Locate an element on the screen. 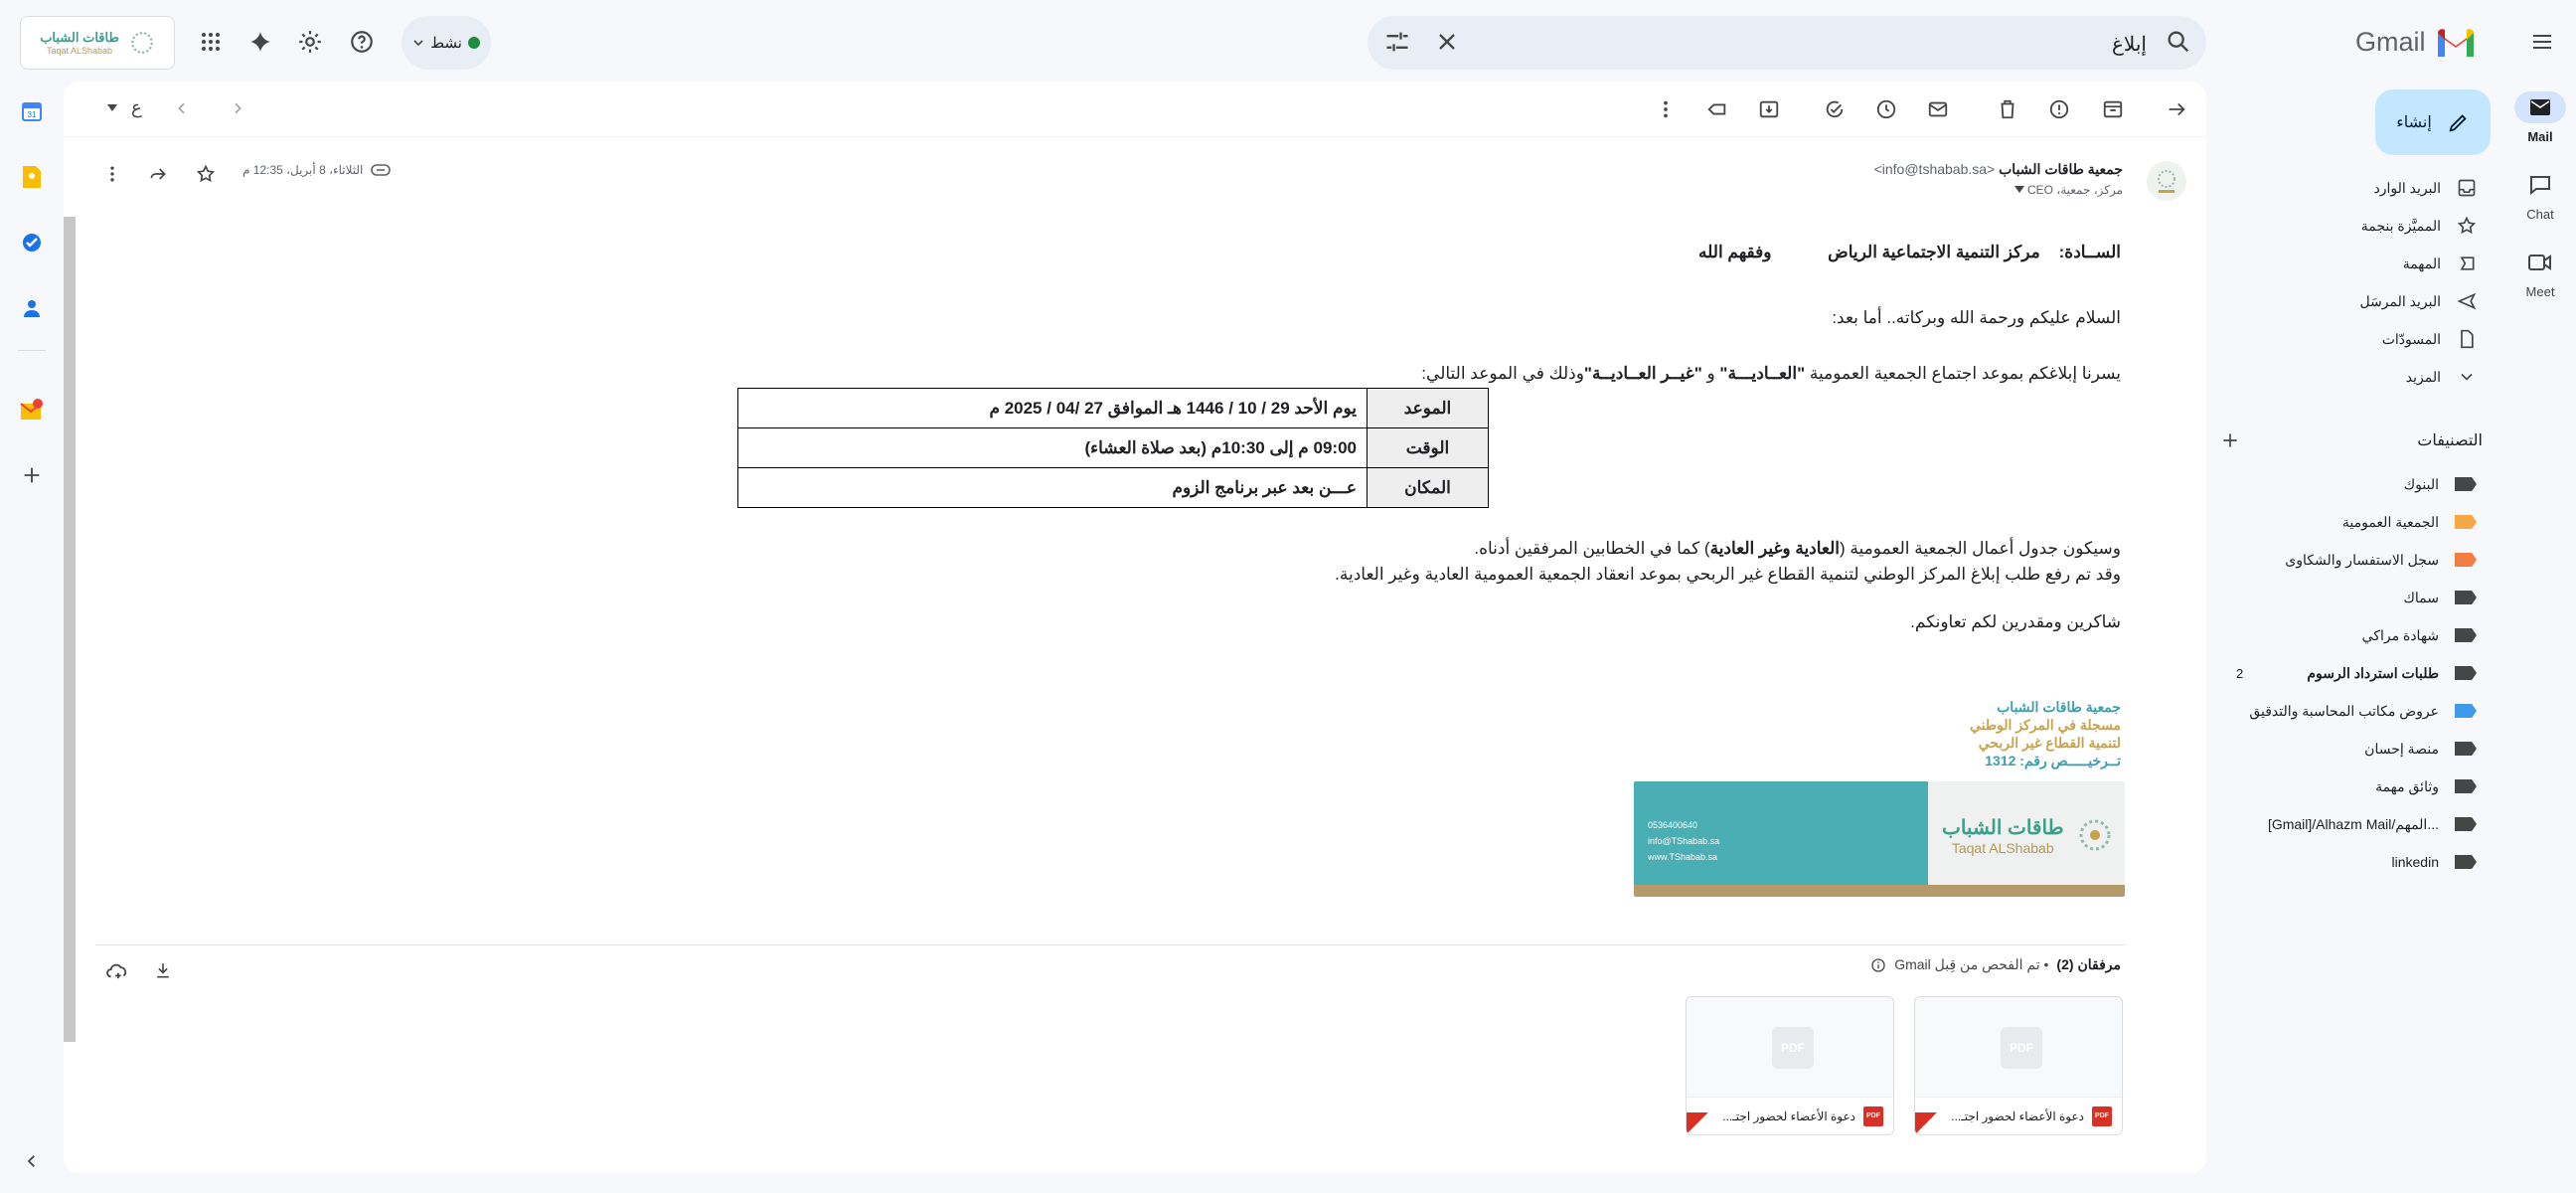 This screenshot has width=2576, height=1193. apps-grid-icon is located at coordinates (211, 42).